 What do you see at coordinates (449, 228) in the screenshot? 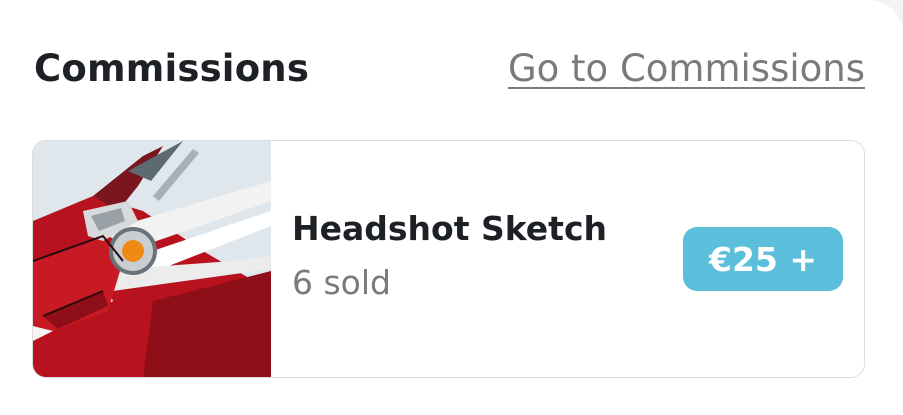
I see `commission-title: Headshot Sketch` at bounding box center [449, 228].